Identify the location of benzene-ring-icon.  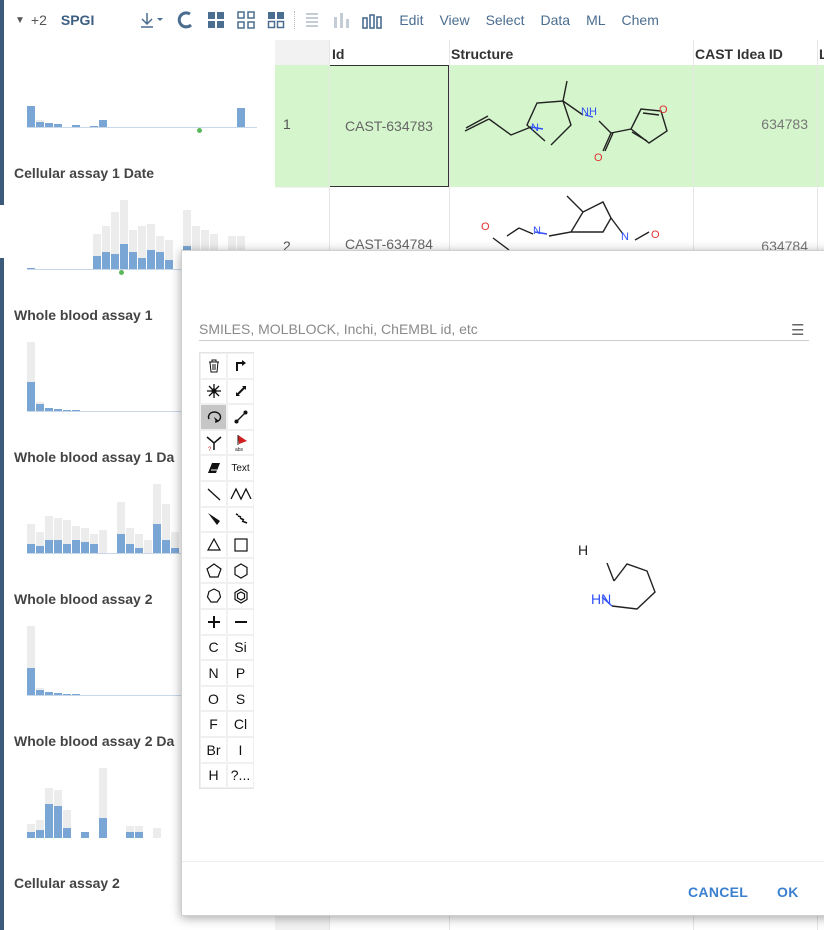
(240, 596).